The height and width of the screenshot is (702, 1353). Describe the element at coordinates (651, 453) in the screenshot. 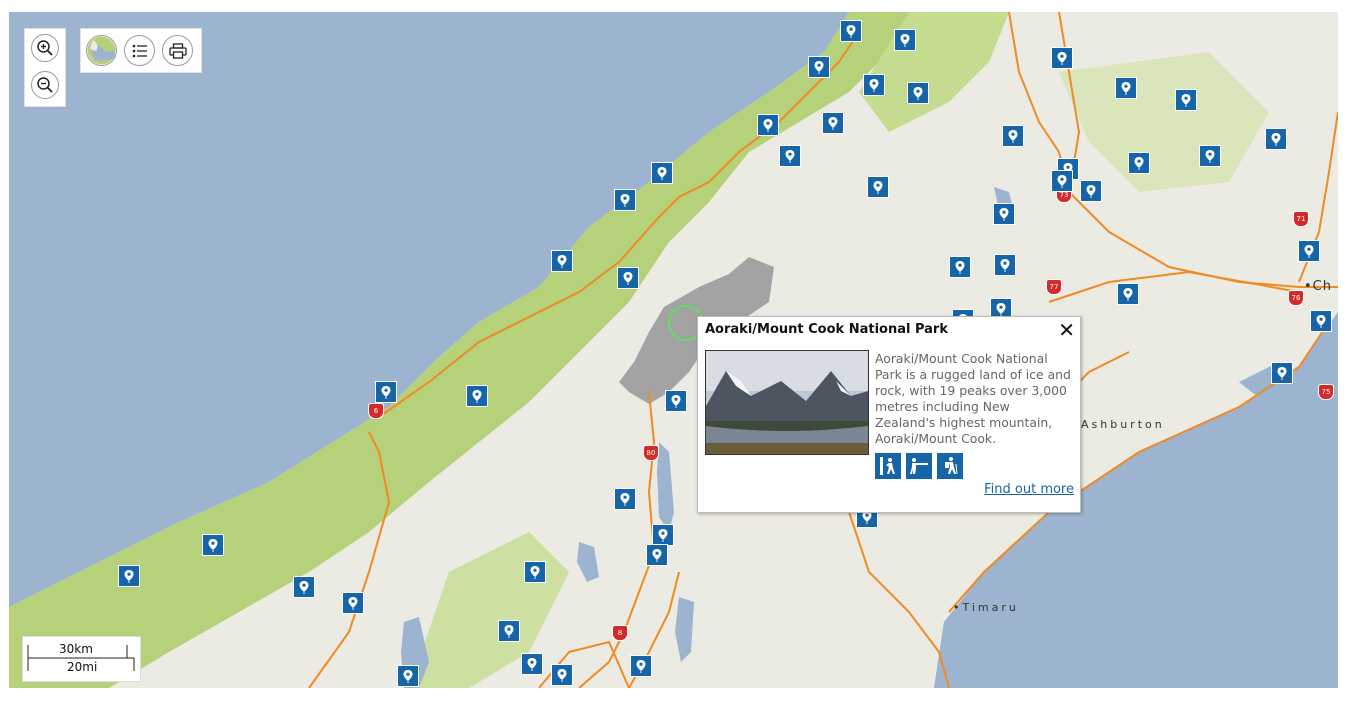

I see `route-shield: 80` at that location.